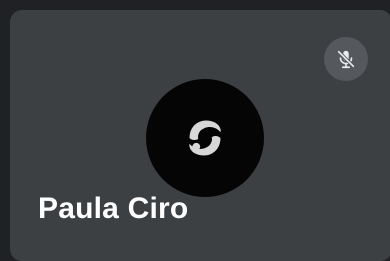 The height and width of the screenshot is (261, 390). What do you see at coordinates (113, 208) in the screenshot?
I see `participant-name: Paula Ciro` at bounding box center [113, 208].